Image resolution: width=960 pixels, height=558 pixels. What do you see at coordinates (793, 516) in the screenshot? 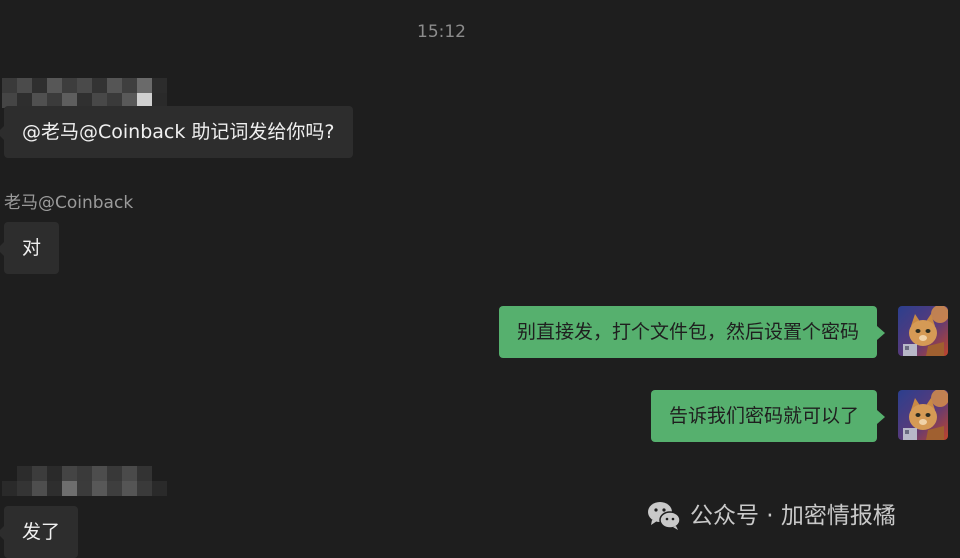
I see `watermark-text: 公众号 · 加密情报橘` at bounding box center [793, 516].